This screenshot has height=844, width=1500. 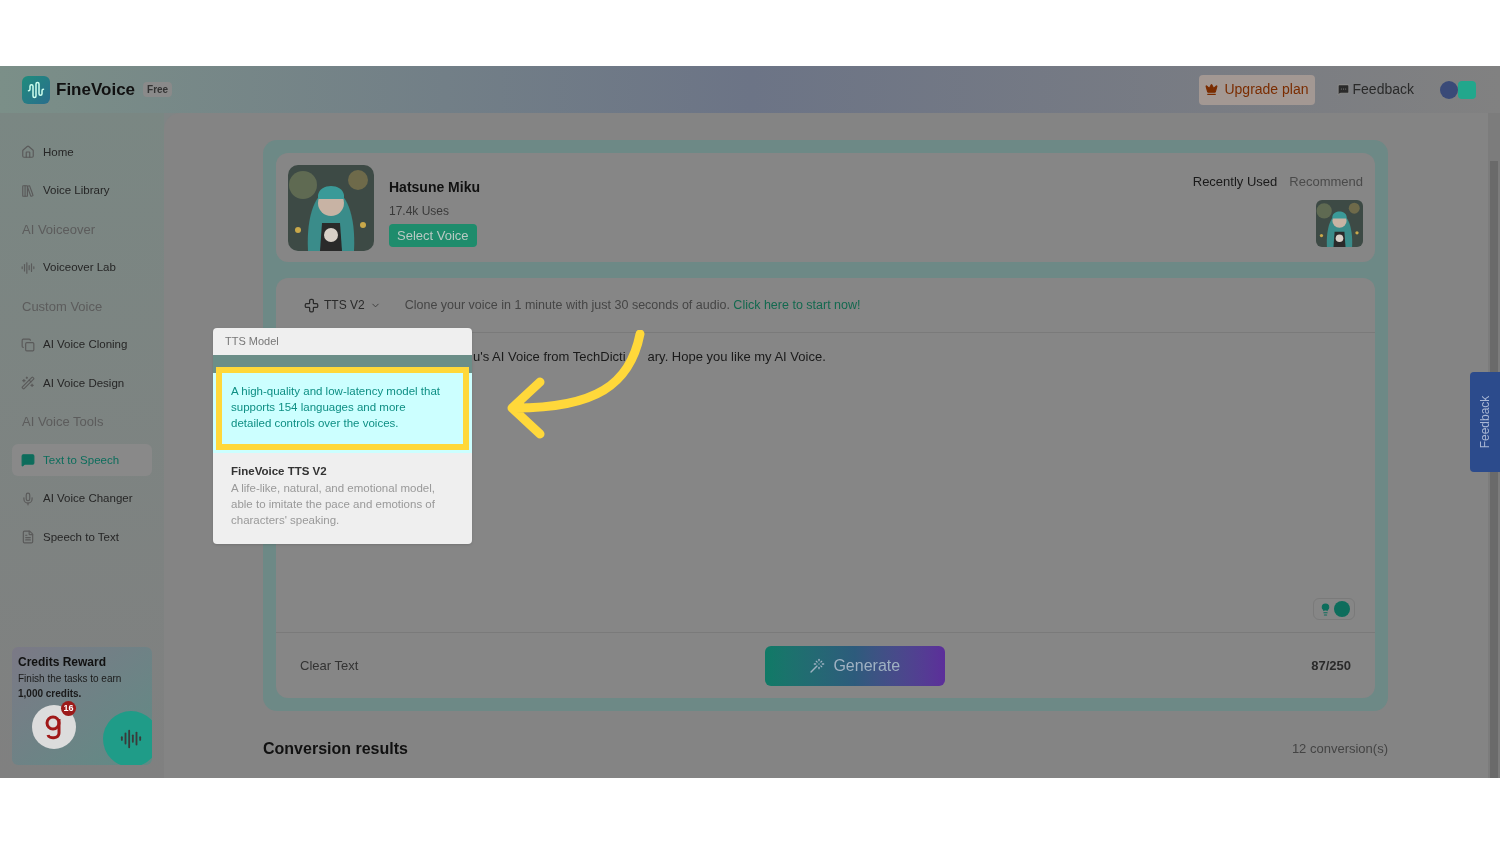 I want to click on upgrade-plan-button: Upgrade plan, so click(x=1257, y=89).